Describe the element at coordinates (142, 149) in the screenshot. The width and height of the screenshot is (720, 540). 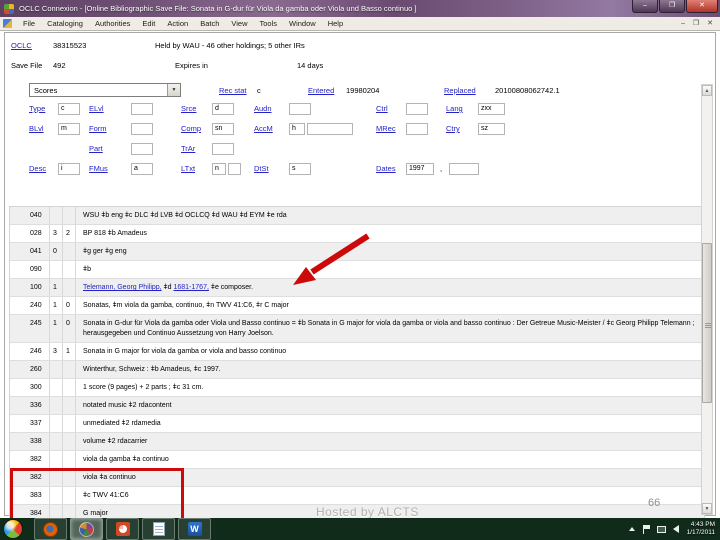
I see `ff-value-part` at that location.